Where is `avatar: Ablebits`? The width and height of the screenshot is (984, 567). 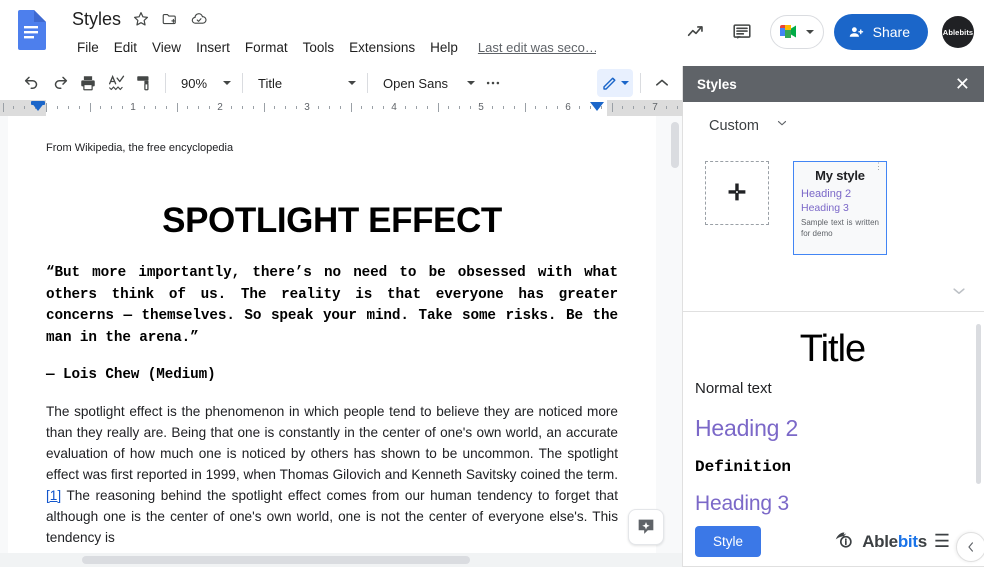
avatar: Ablebits is located at coordinates (958, 32).